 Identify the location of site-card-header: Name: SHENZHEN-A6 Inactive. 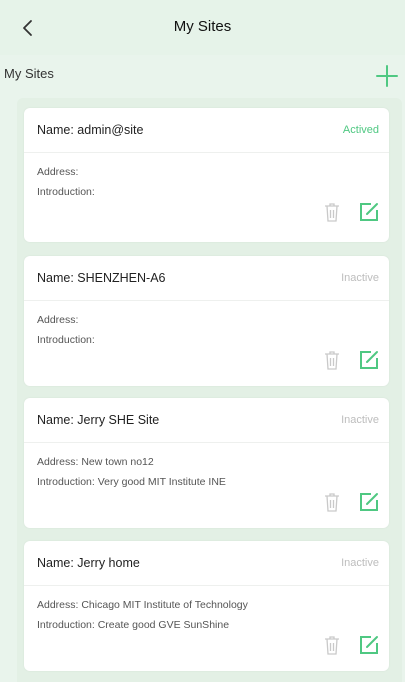
(206, 278).